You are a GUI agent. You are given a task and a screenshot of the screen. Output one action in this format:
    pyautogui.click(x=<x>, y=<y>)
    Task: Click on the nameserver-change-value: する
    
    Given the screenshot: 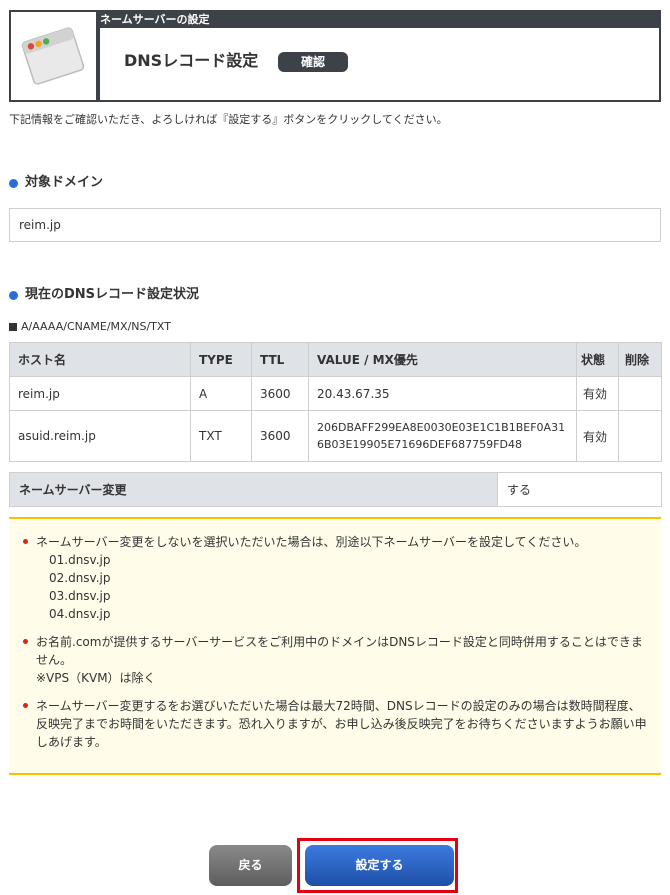 What is the action you would take?
    pyautogui.click(x=579, y=489)
    